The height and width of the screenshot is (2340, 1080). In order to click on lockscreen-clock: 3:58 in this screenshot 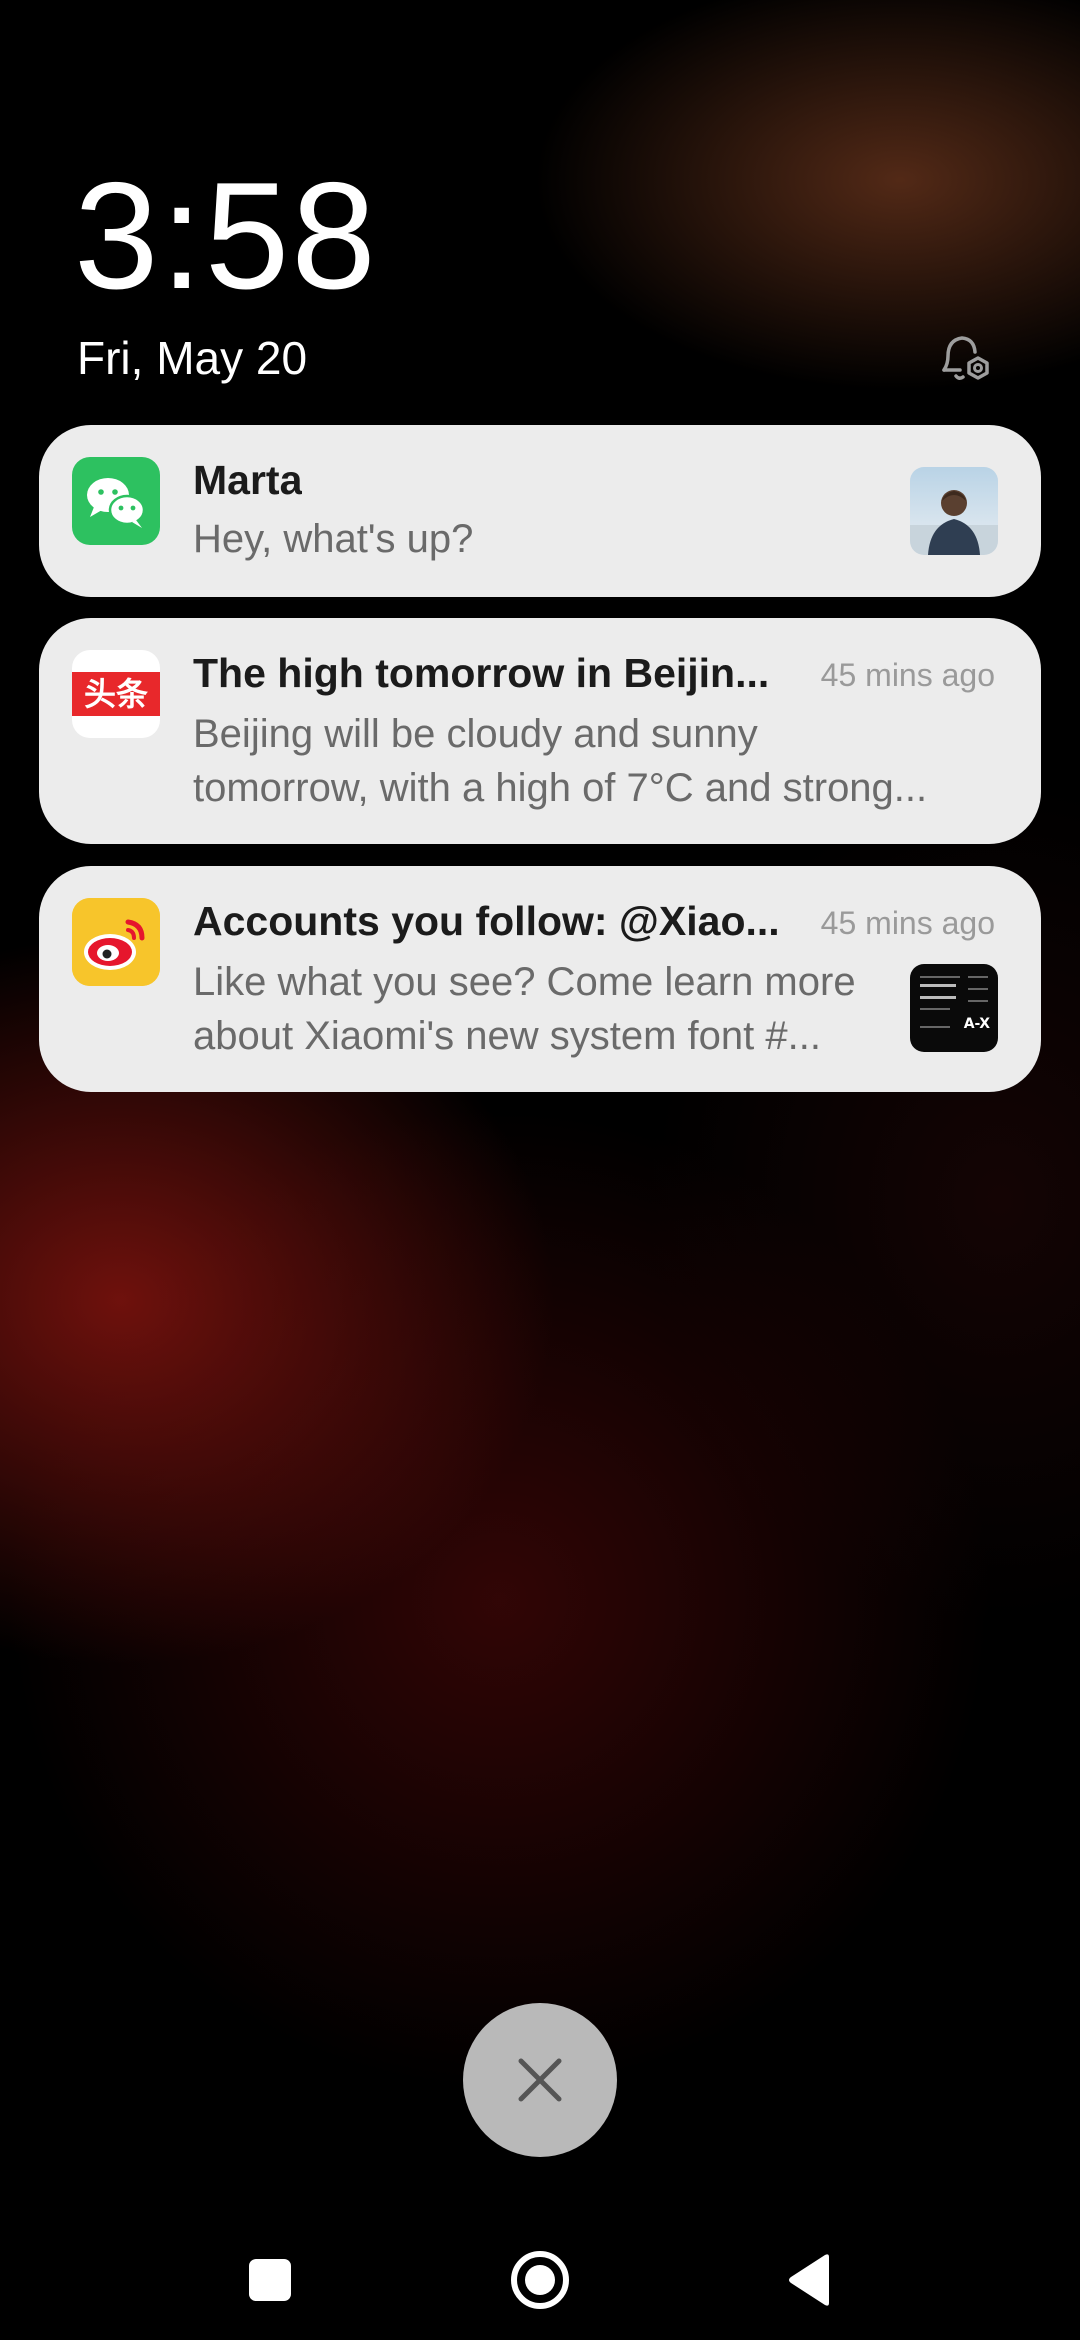, I will do `click(226, 236)`.